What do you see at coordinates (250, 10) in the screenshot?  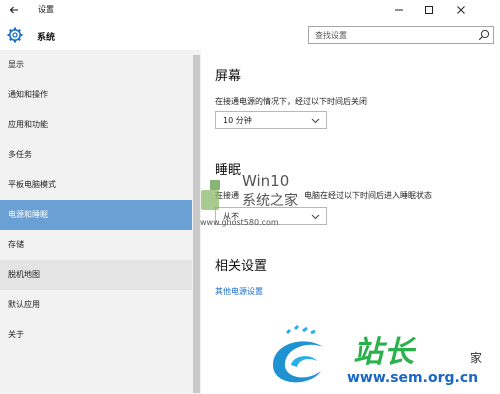 I see `title-bar: 设置` at bounding box center [250, 10].